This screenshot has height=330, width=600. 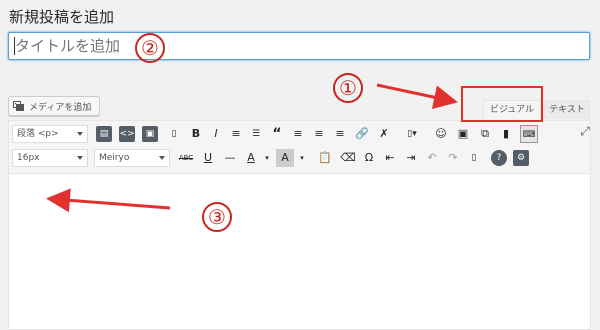 What do you see at coordinates (127, 134) in the screenshot?
I see `code-icon: <>` at bounding box center [127, 134].